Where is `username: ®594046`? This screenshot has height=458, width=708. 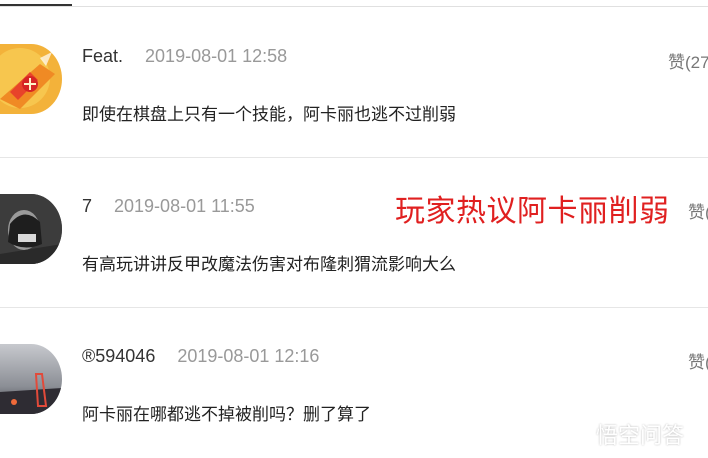 username: ®594046 is located at coordinates (118, 356).